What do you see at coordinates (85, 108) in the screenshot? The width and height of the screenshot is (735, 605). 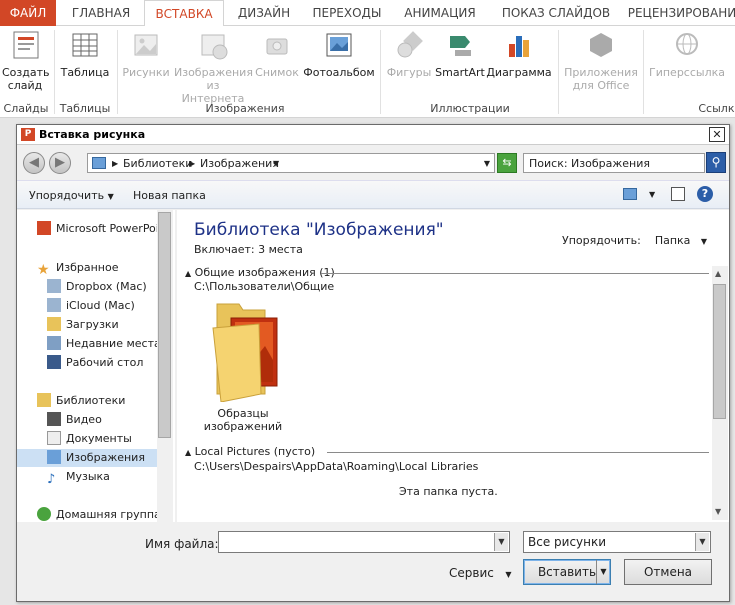 I see `group-tables: Таблицы` at bounding box center [85, 108].